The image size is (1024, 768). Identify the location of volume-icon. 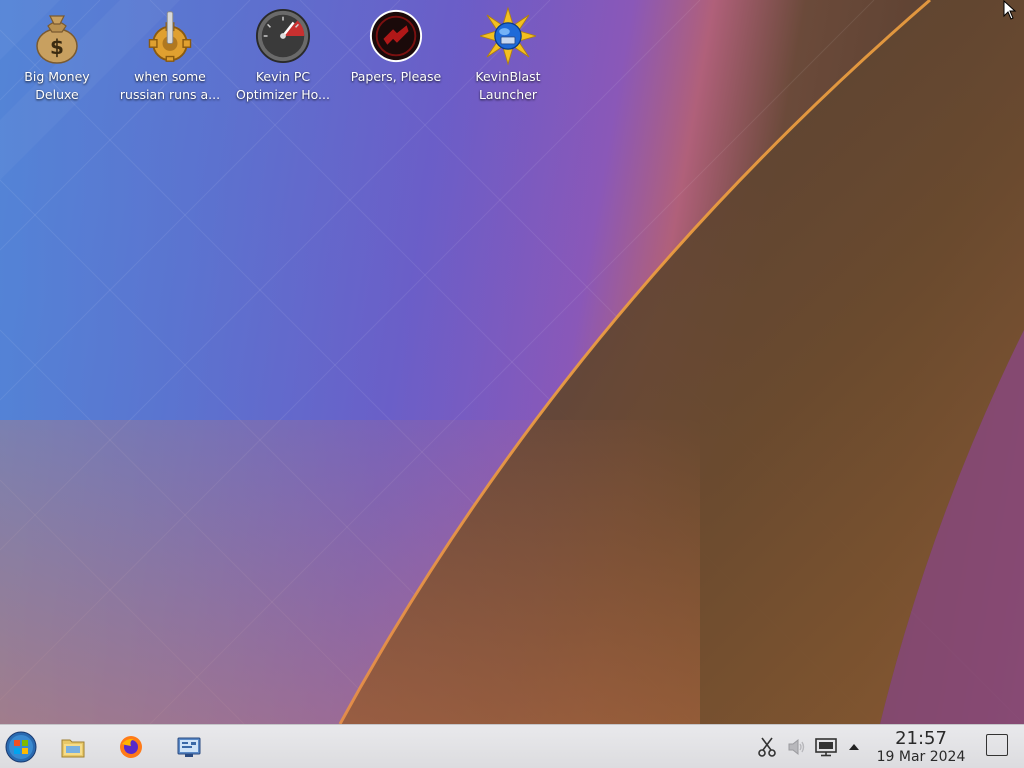
(797, 747).